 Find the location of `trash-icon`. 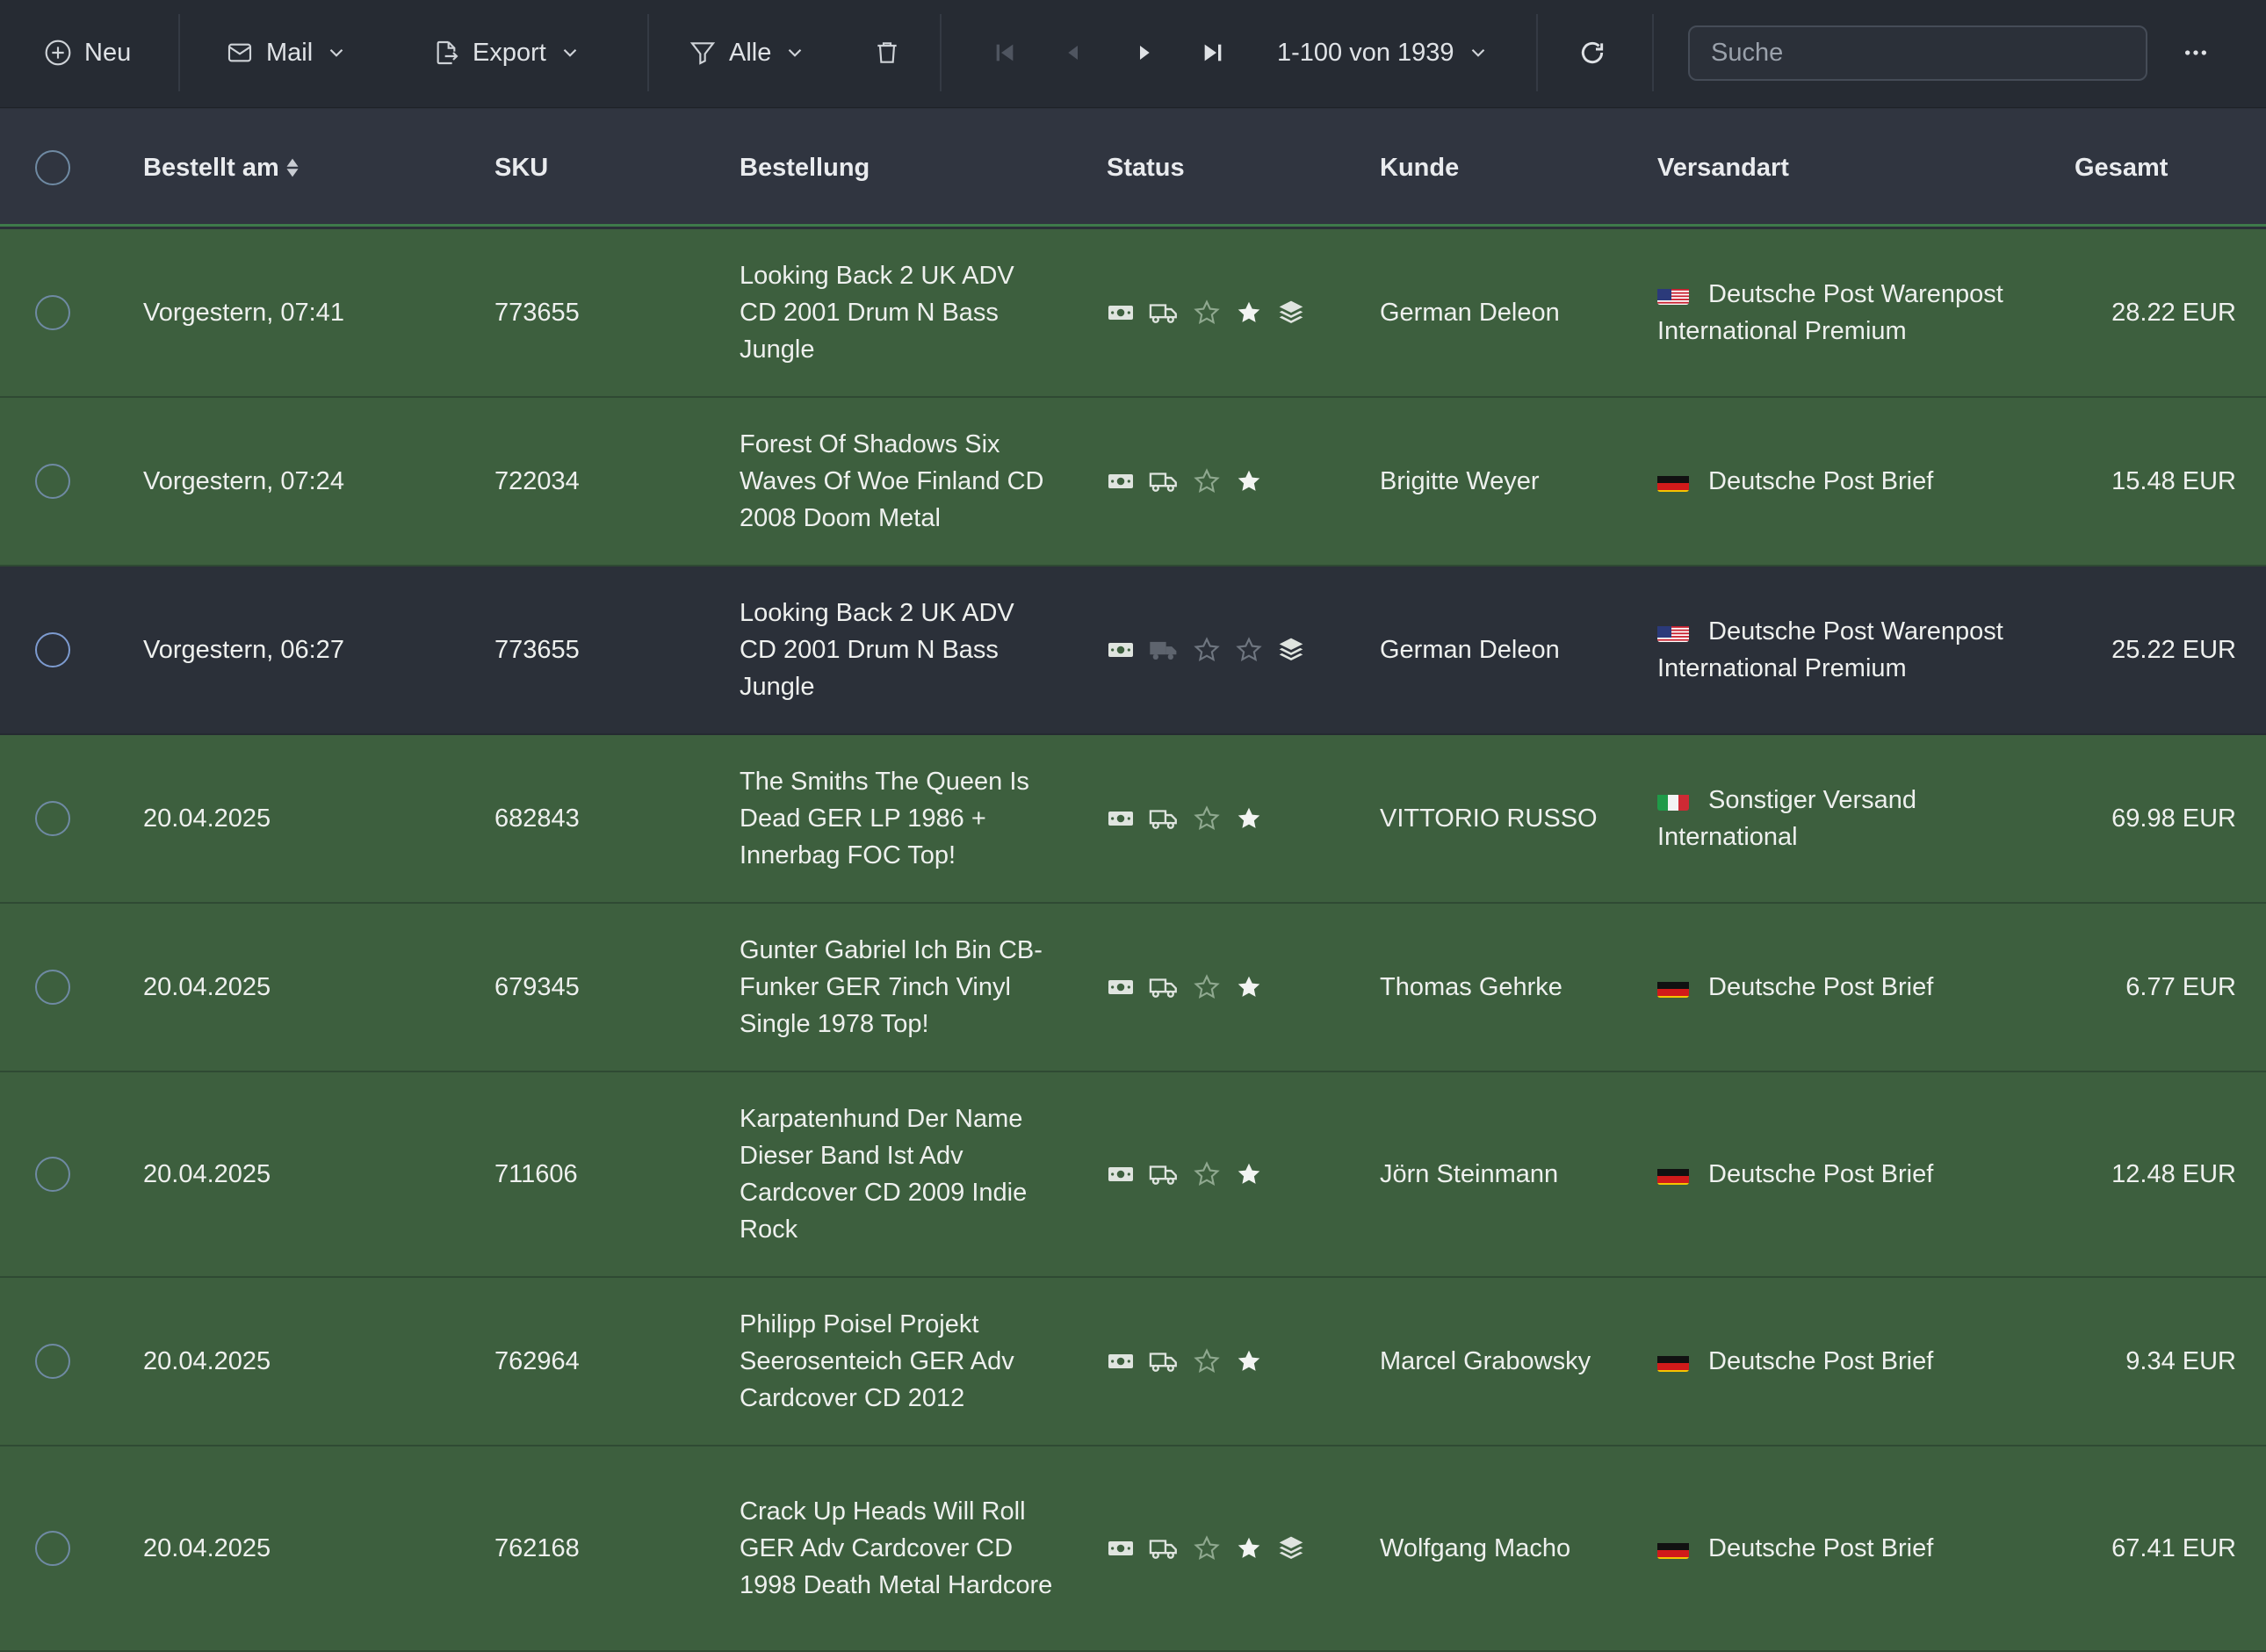

trash-icon is located at coordinates (887, 52).